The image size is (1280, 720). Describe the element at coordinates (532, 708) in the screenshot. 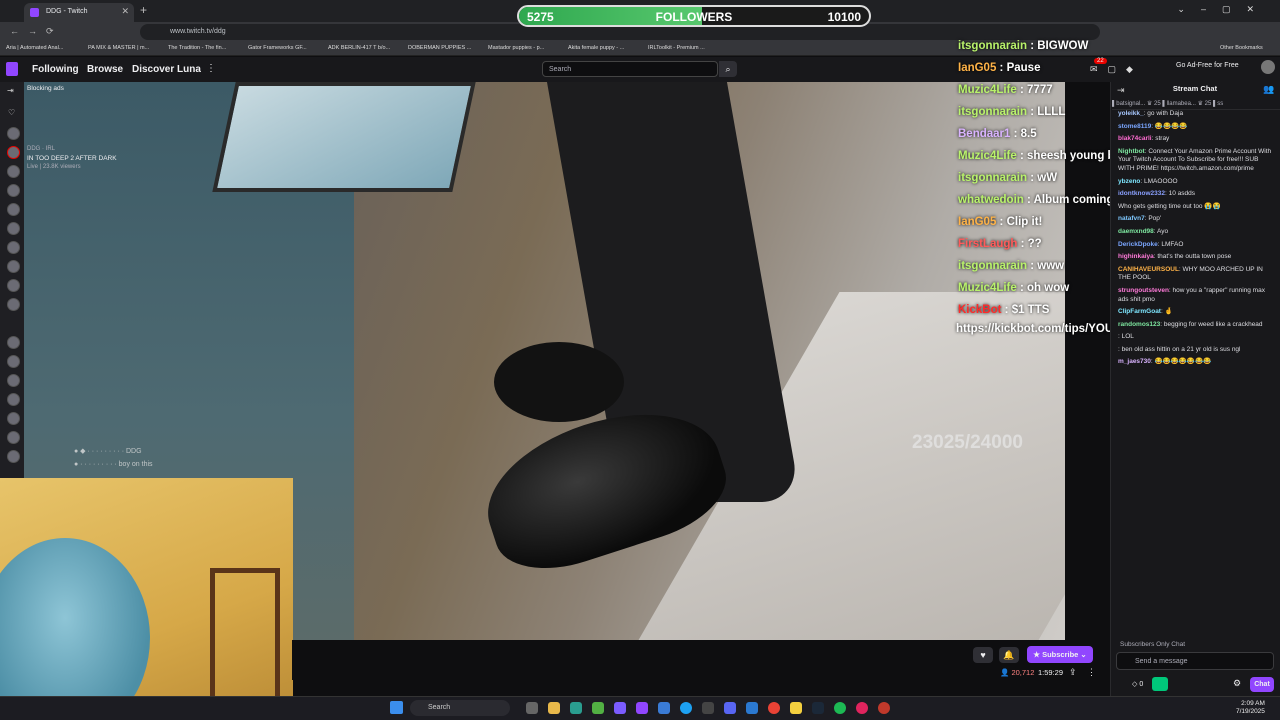

I see `task-view-icon` at that location.